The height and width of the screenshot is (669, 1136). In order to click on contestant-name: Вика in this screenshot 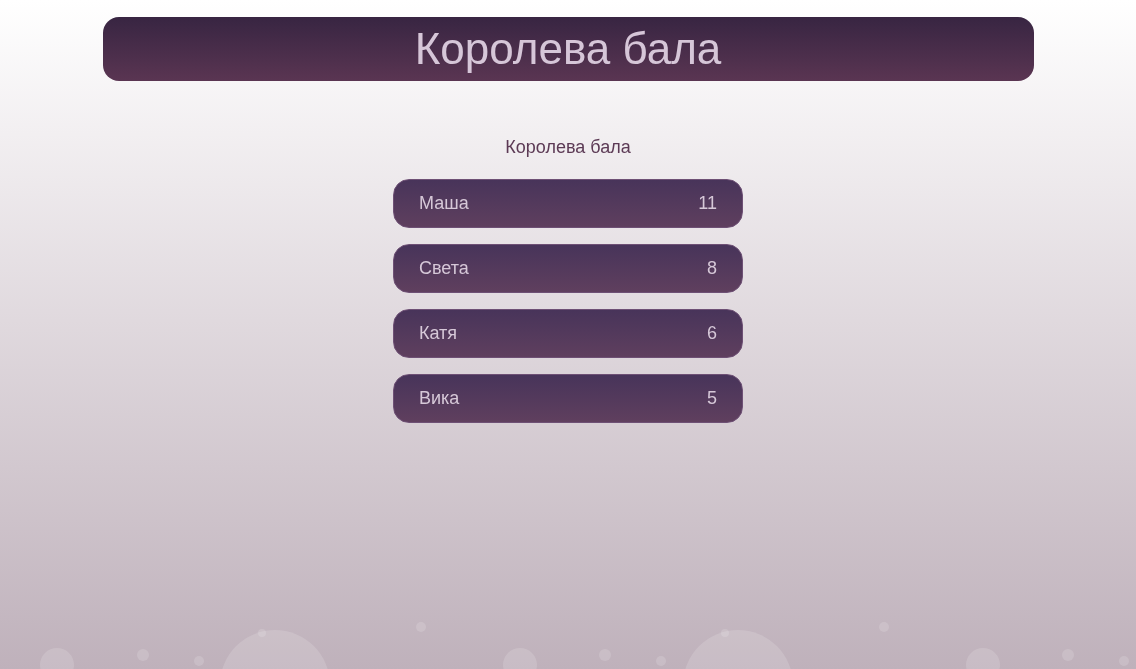, I will do `click(439, 398)`.